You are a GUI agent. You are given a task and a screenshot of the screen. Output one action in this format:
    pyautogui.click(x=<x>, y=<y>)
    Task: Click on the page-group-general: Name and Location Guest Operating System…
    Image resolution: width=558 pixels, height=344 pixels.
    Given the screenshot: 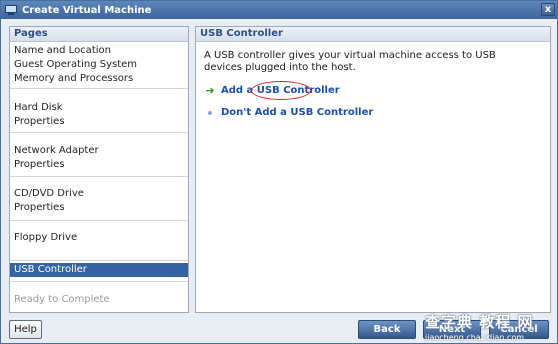 What is the action you would take?
    pyautogui.click(x=99, y=65)
    